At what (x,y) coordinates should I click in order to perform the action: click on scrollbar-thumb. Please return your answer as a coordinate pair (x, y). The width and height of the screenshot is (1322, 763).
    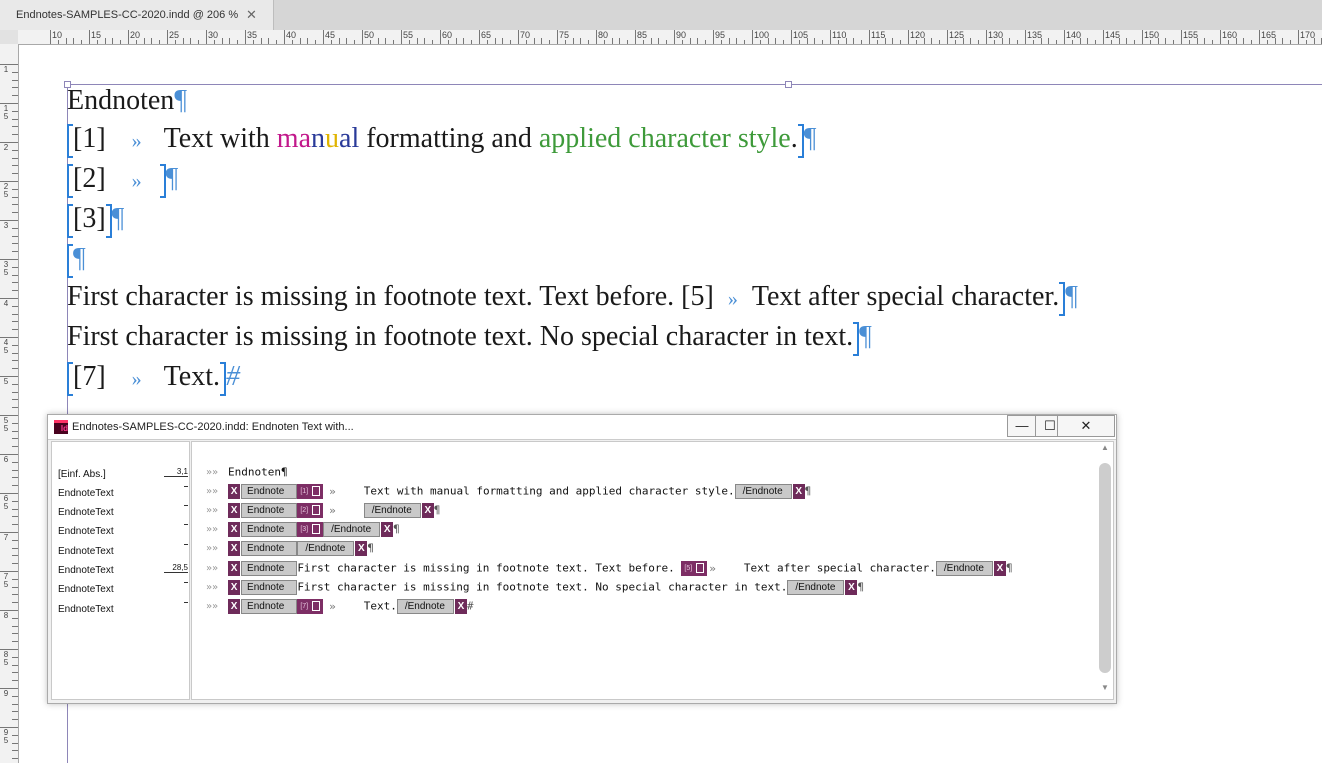
    Looking at the image, I should click on (1105, 568).